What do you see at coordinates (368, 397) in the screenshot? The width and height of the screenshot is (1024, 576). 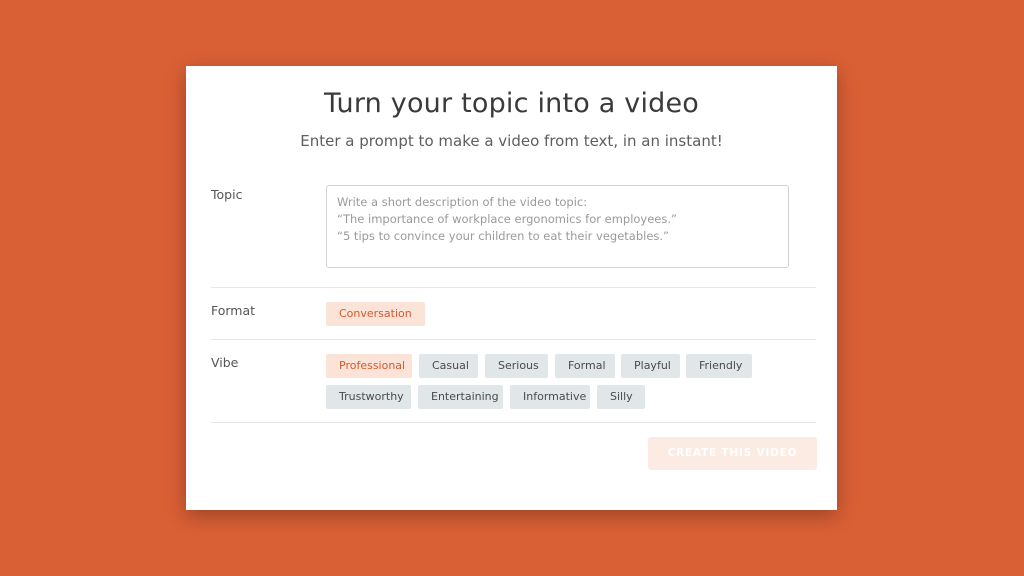 I see `vibe-option-trustworthy: Trustworthy` at bounding box center [368, 397].